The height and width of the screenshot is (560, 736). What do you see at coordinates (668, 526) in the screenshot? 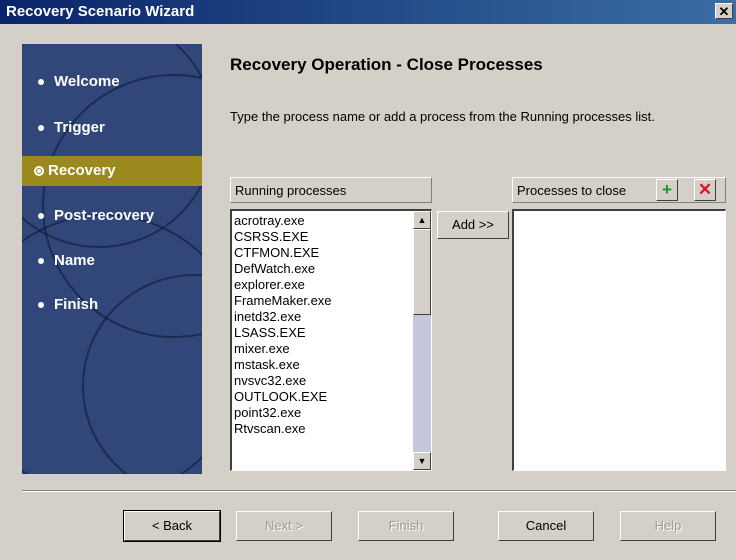
I see `help-button: Help` at bounding box center [668, 526].